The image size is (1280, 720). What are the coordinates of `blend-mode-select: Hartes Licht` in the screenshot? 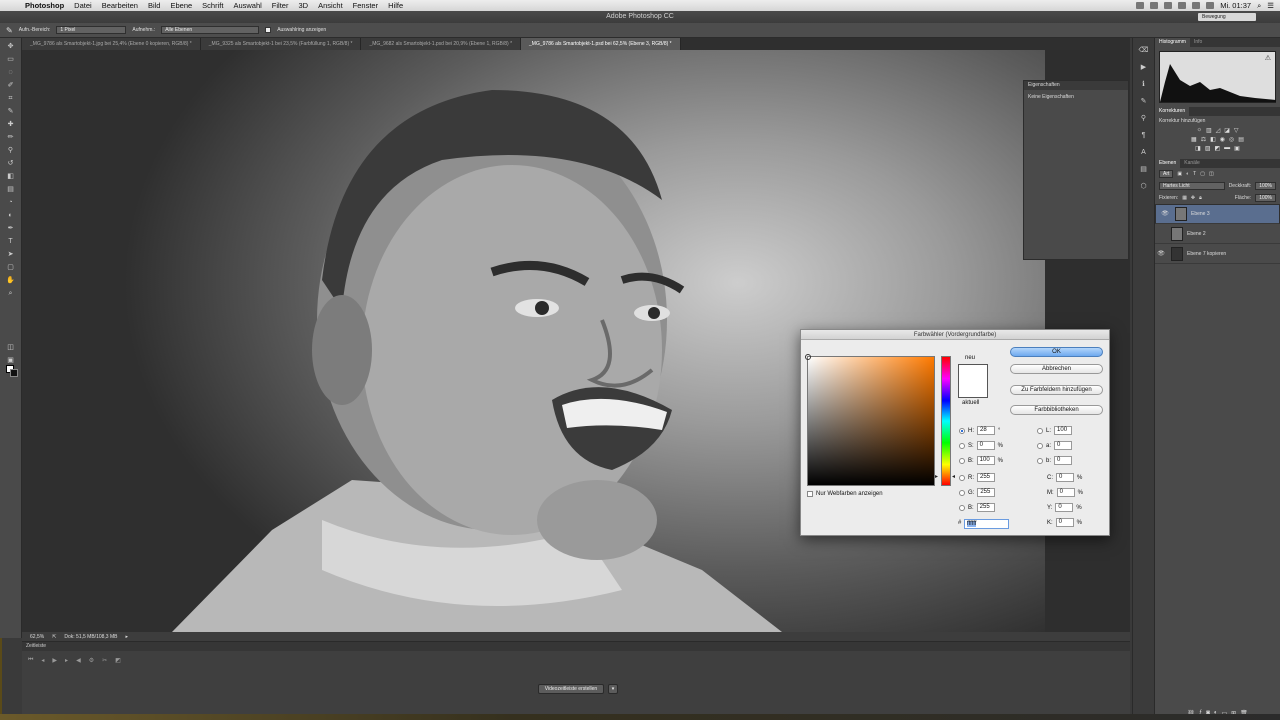 It's located at (1192, 186).